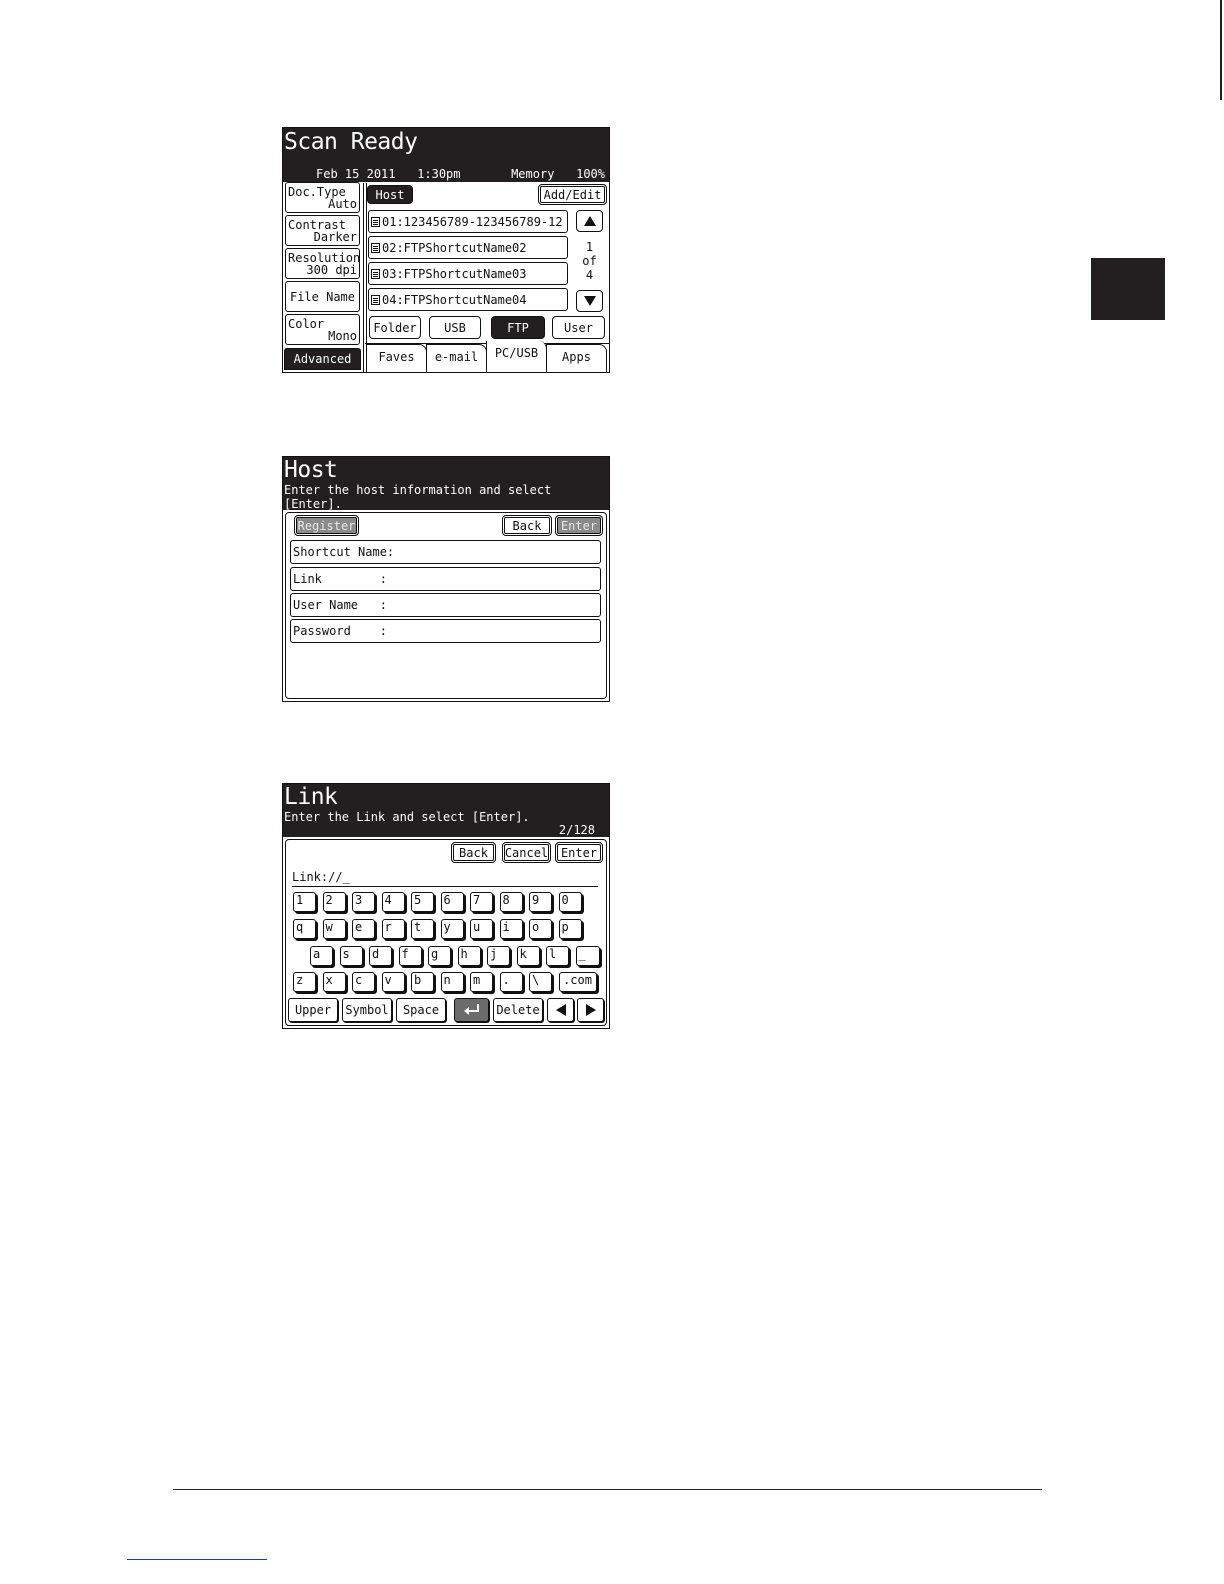  Describe the element at coordinates (445, 631) in the screenshot. I see `host-field: Password :` at that location.